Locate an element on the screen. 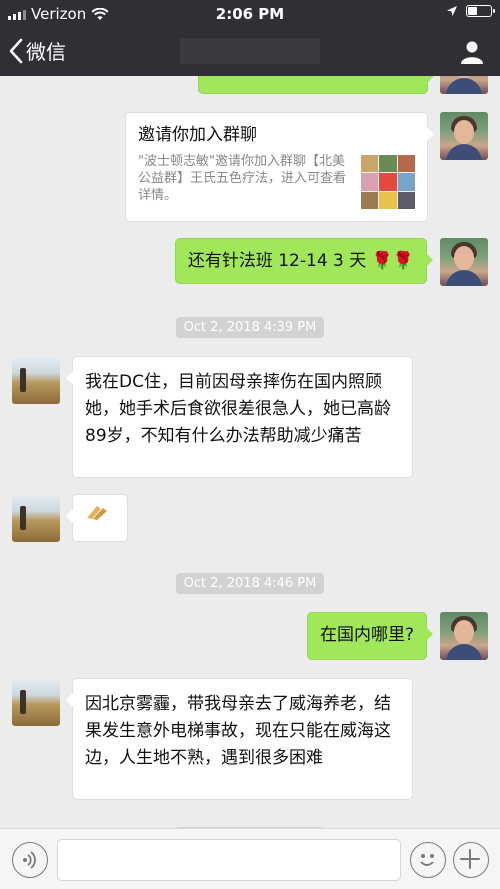  plus-icon is located at coordinates (470, 859).